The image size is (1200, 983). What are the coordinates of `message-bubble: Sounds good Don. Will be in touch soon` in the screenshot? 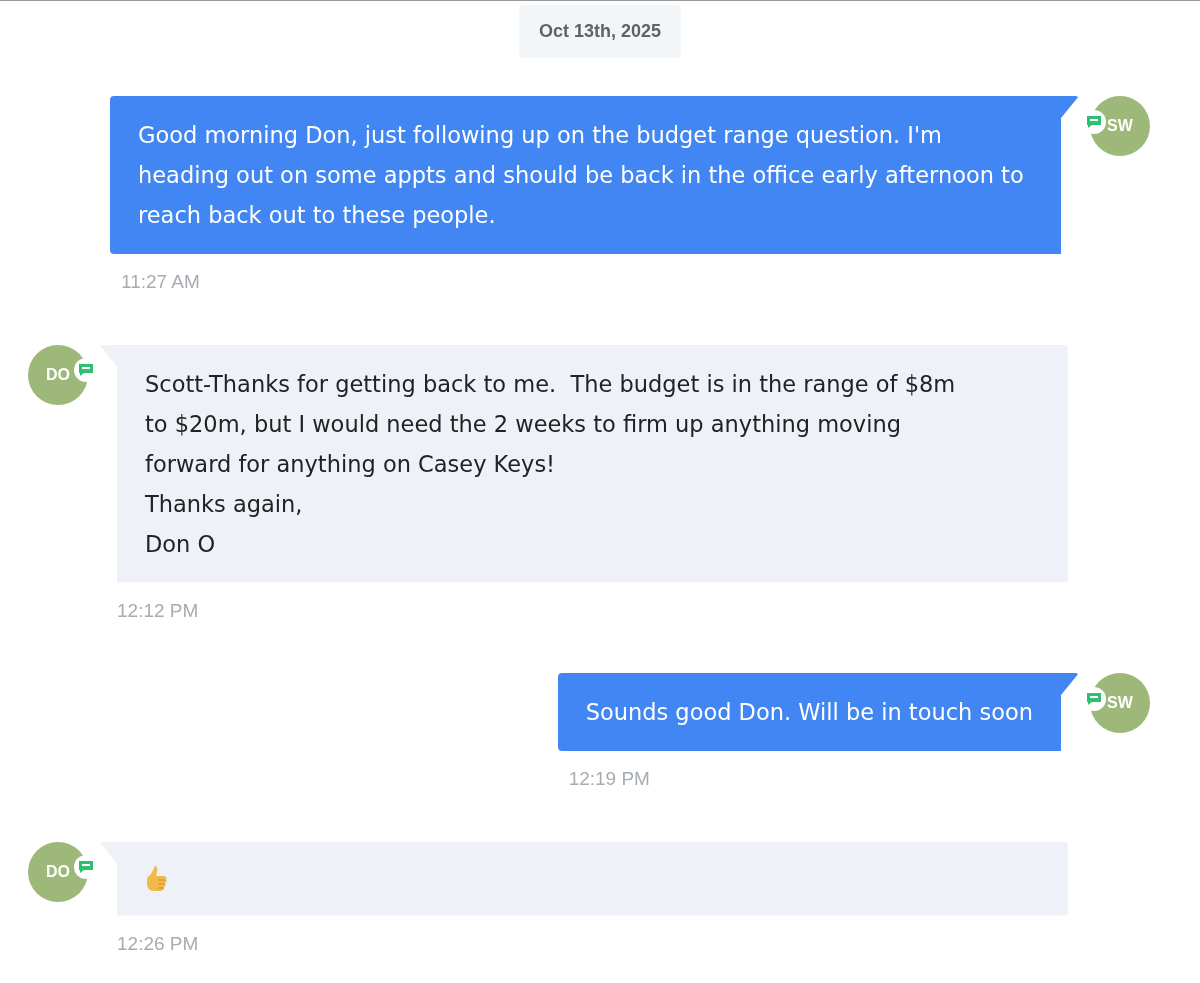 It's located at (818, 712).